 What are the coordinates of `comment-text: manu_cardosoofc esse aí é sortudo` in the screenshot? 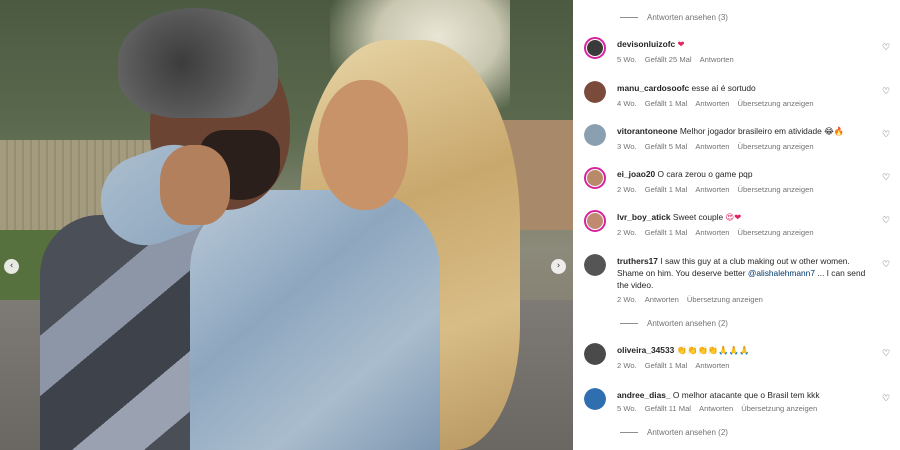 It's located at (745, 88).